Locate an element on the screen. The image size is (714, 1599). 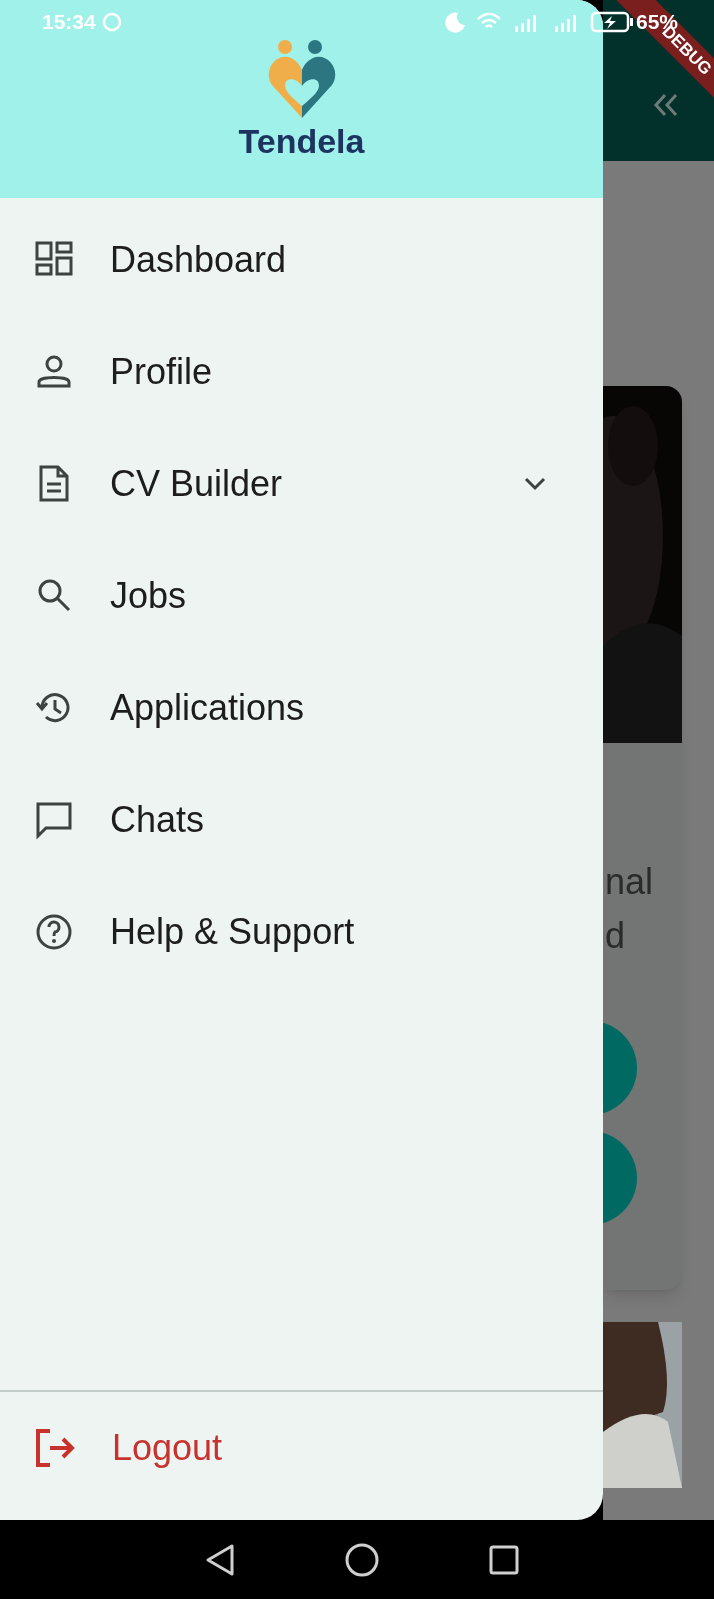
logout-item: Logout is located at coordinates (301, 1448).